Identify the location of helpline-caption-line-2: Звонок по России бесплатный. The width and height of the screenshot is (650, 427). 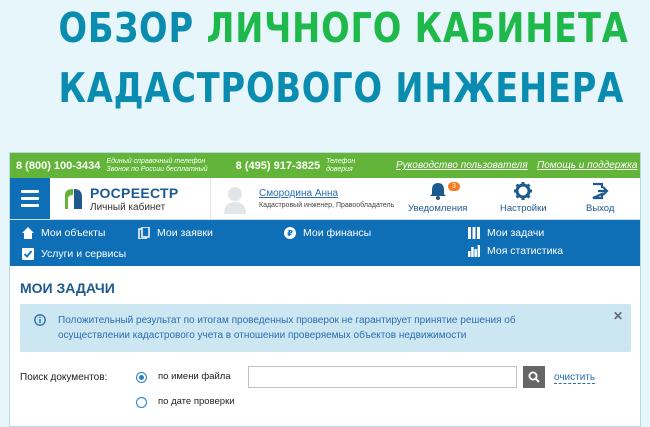
(157, 169).